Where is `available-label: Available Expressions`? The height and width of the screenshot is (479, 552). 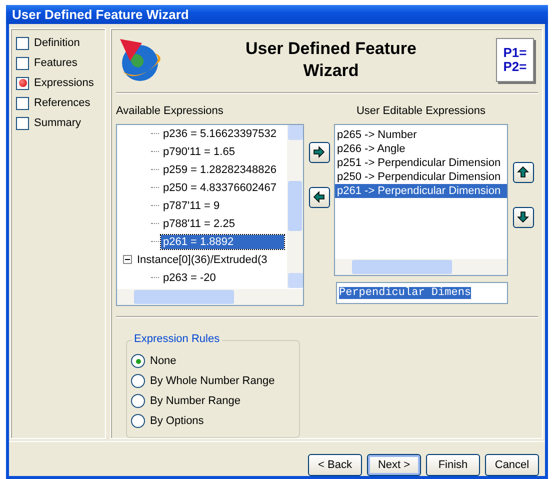
available-label: Available Expressions is located at coordinates (170, 111).